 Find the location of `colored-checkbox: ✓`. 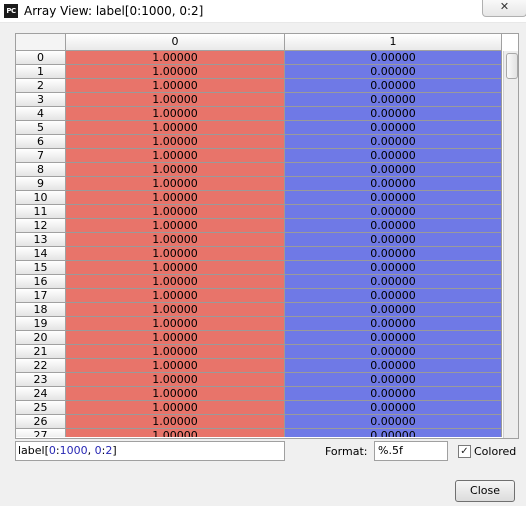

colored-checkbox: ✓ is located at coordinates (464, 451).